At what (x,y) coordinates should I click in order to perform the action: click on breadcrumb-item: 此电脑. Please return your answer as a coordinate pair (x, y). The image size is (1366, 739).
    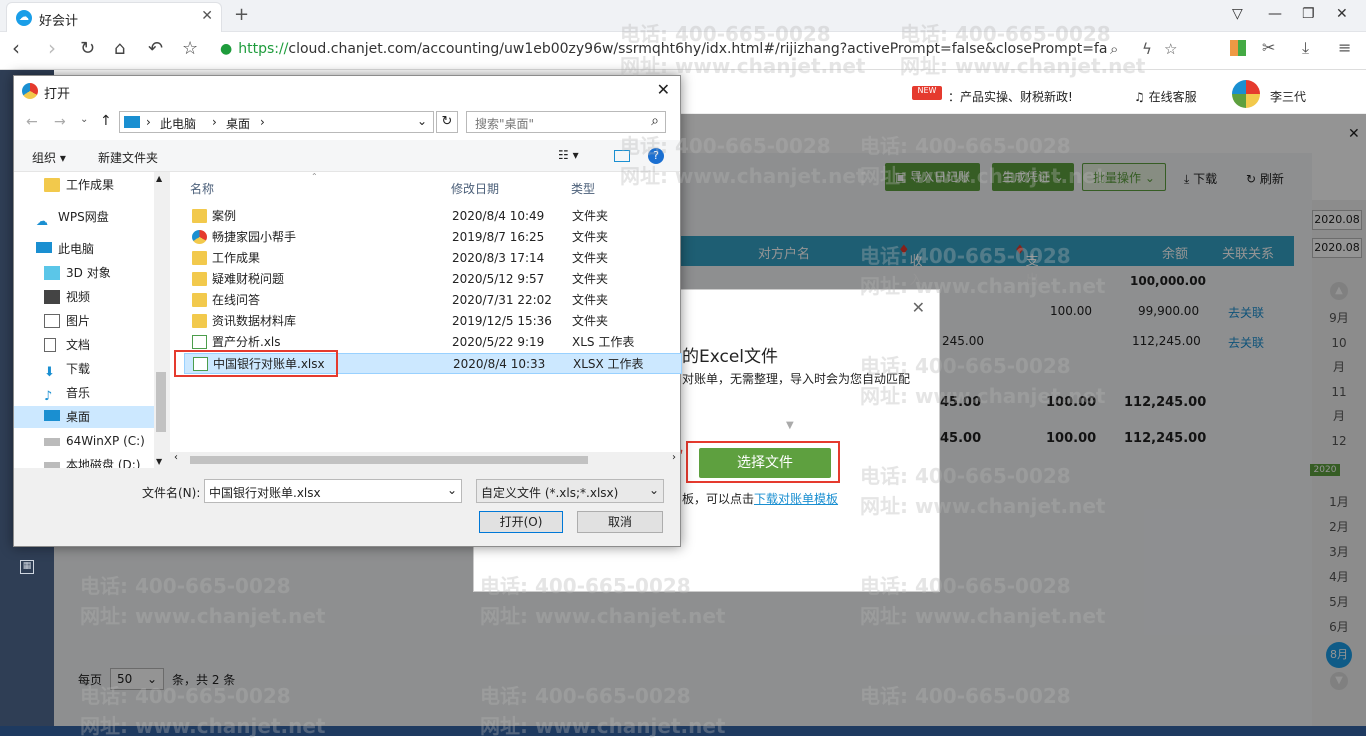
    Looking at the image, I should click on (178, 123).